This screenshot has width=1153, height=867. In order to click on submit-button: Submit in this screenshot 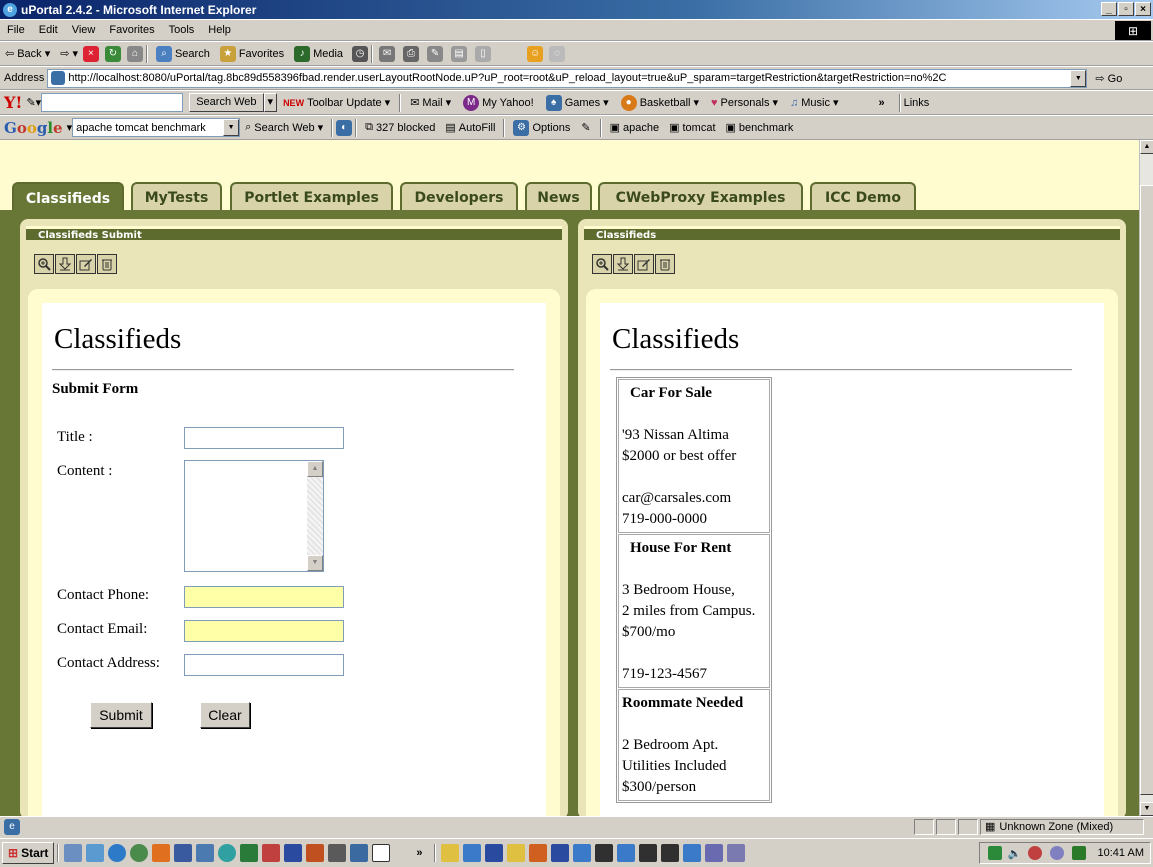, I will do `click(121, 715)`.